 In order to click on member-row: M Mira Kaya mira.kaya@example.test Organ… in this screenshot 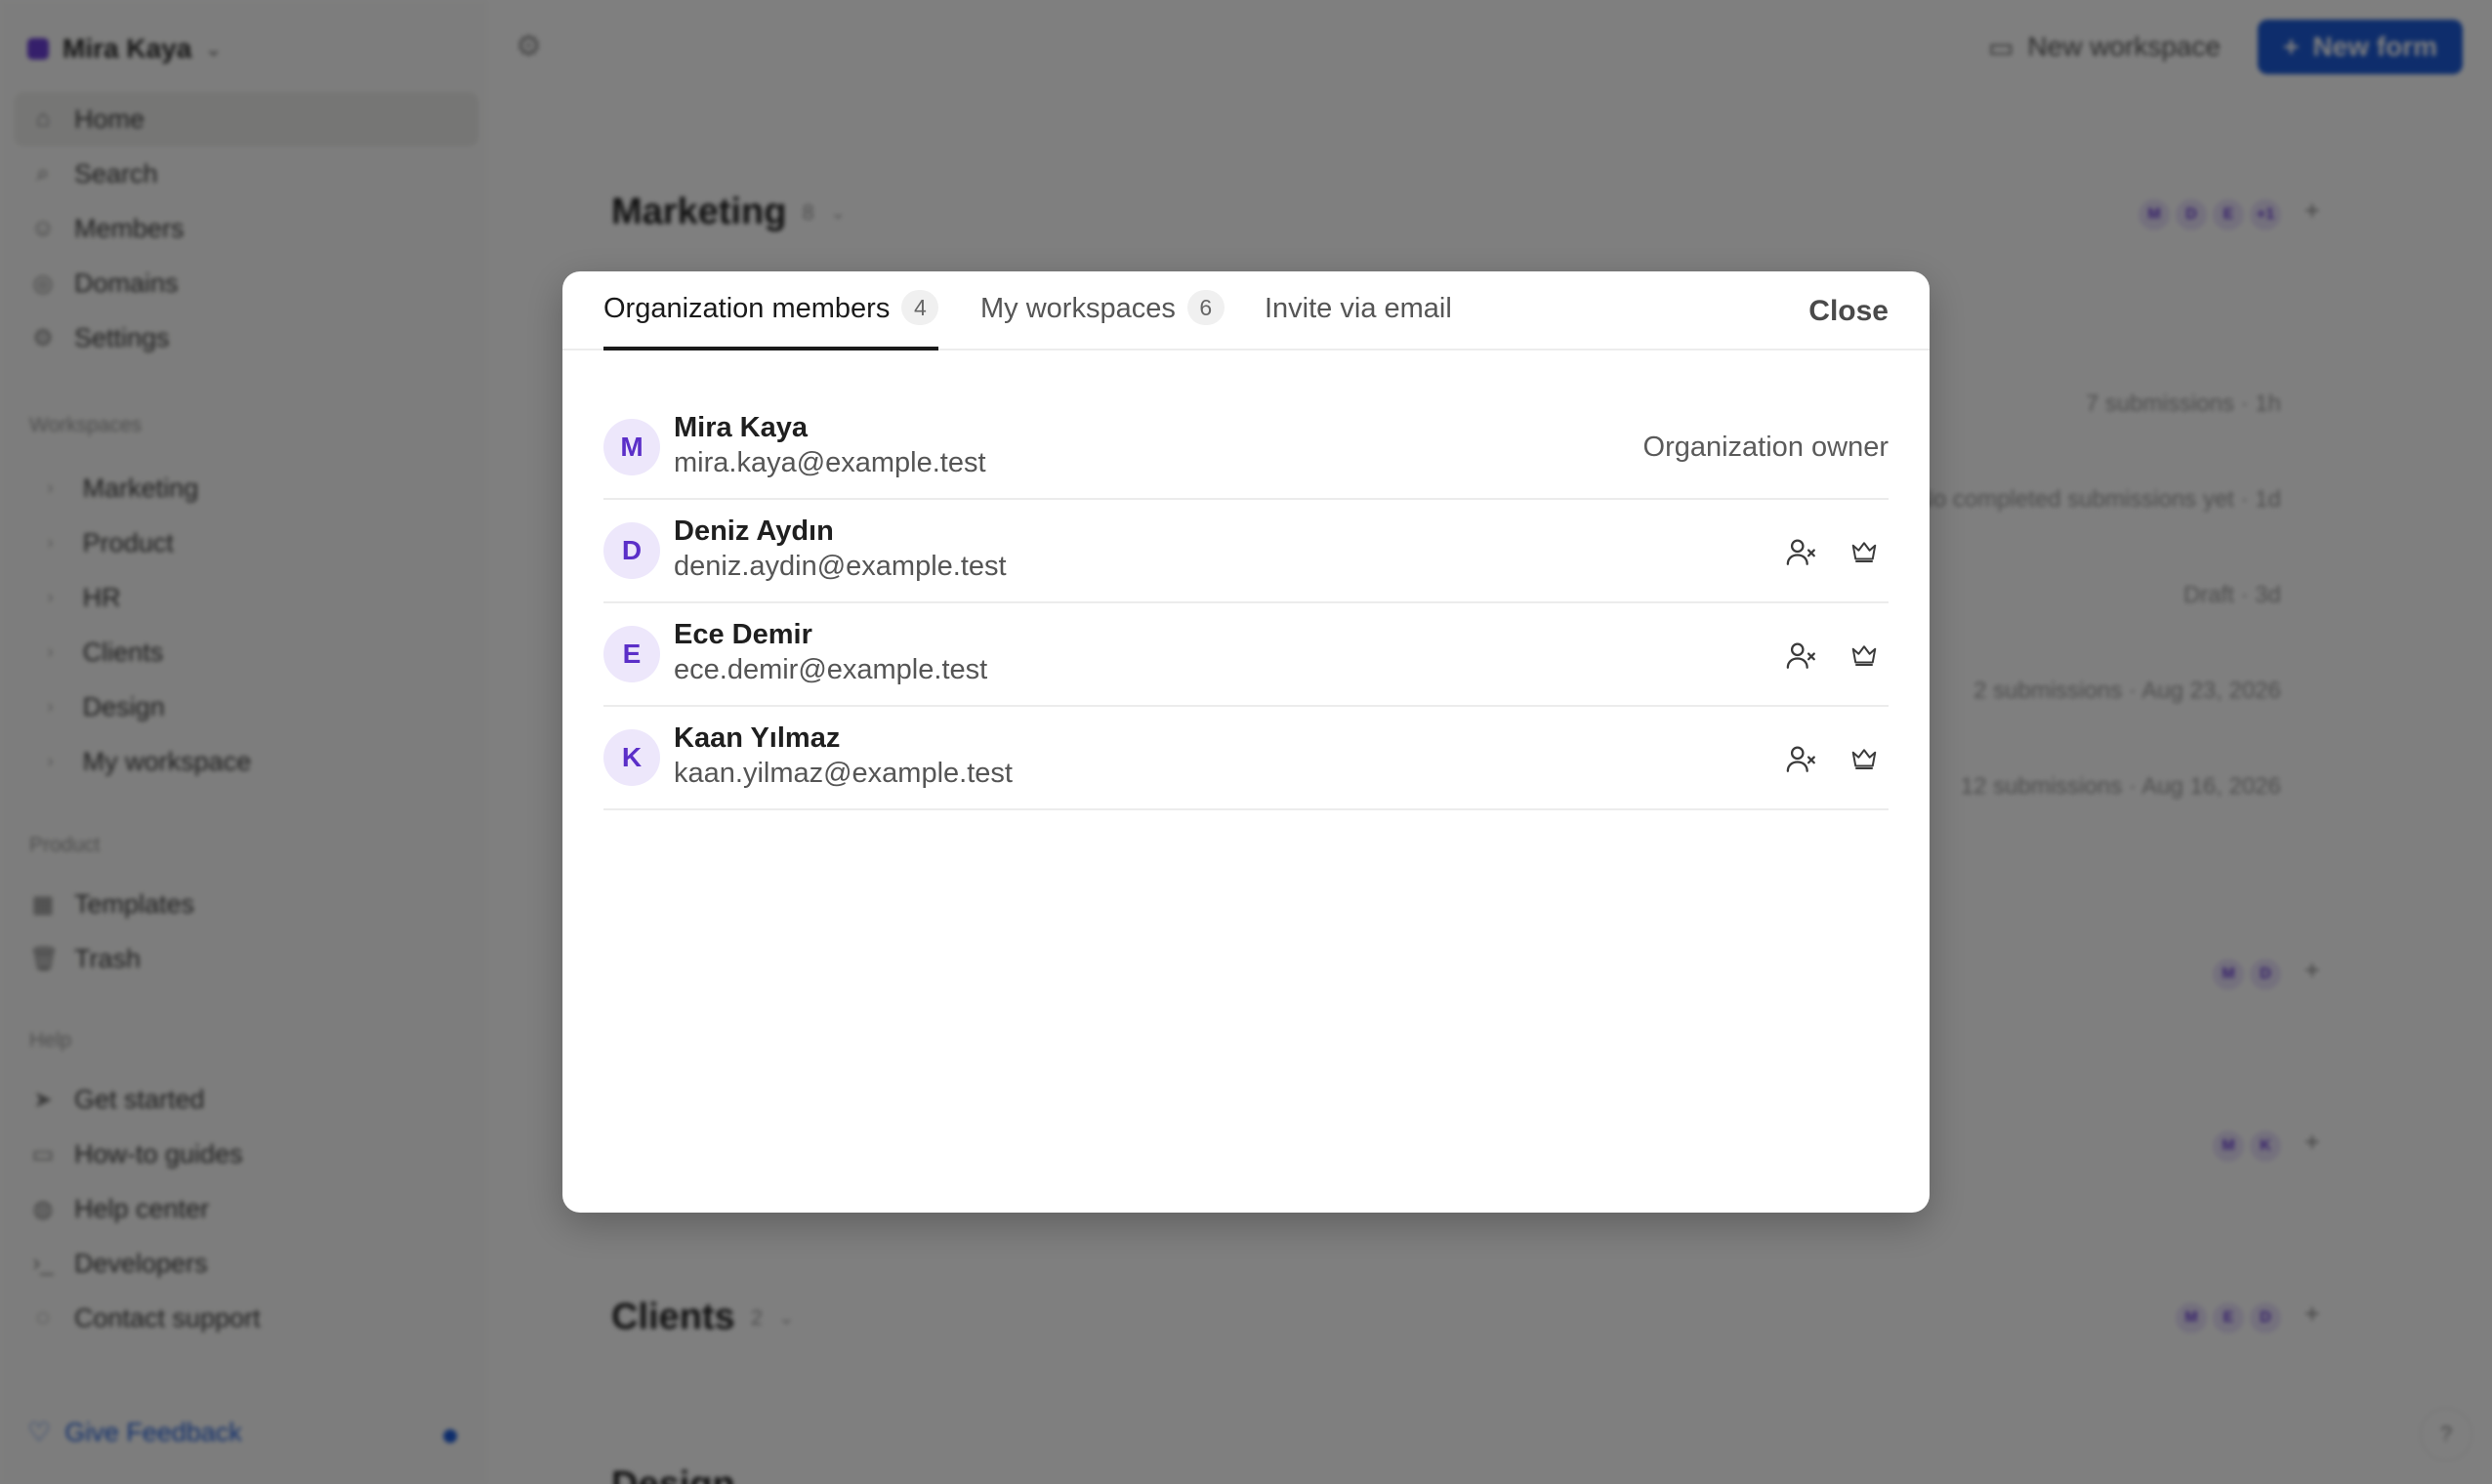, I will do `click(1246, 448)`.